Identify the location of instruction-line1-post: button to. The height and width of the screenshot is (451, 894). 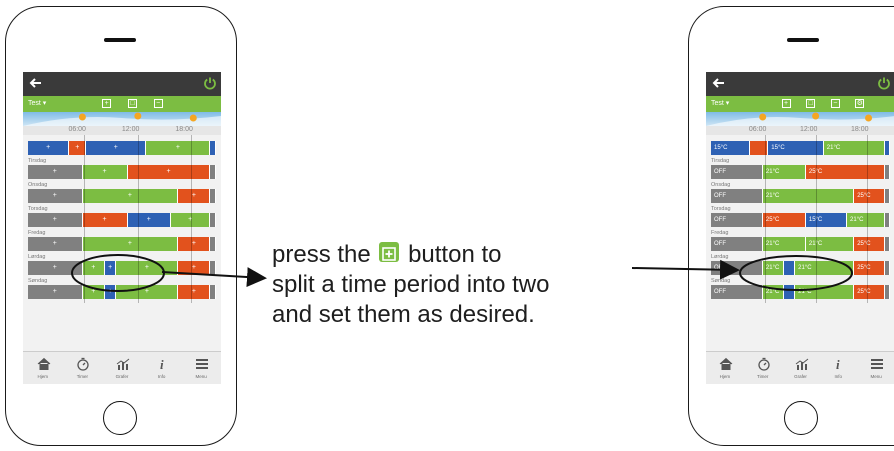
(455, 254).